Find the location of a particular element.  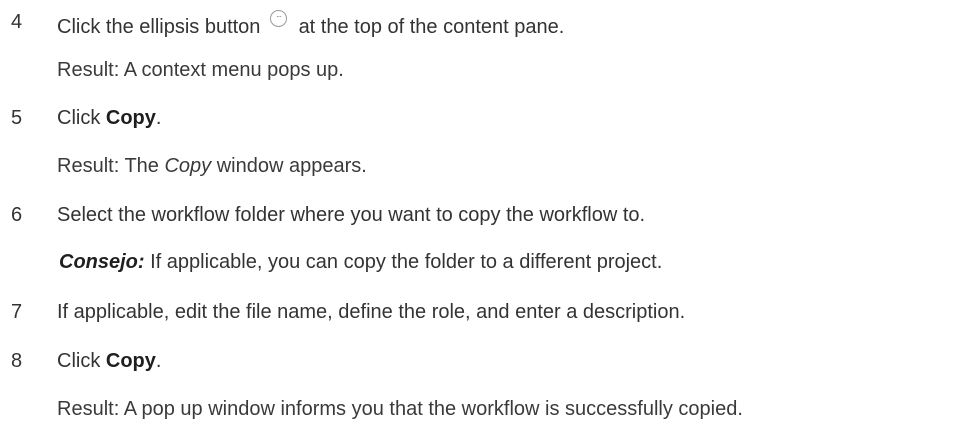

result-text: Result: The is located at coordinates (111, 166).